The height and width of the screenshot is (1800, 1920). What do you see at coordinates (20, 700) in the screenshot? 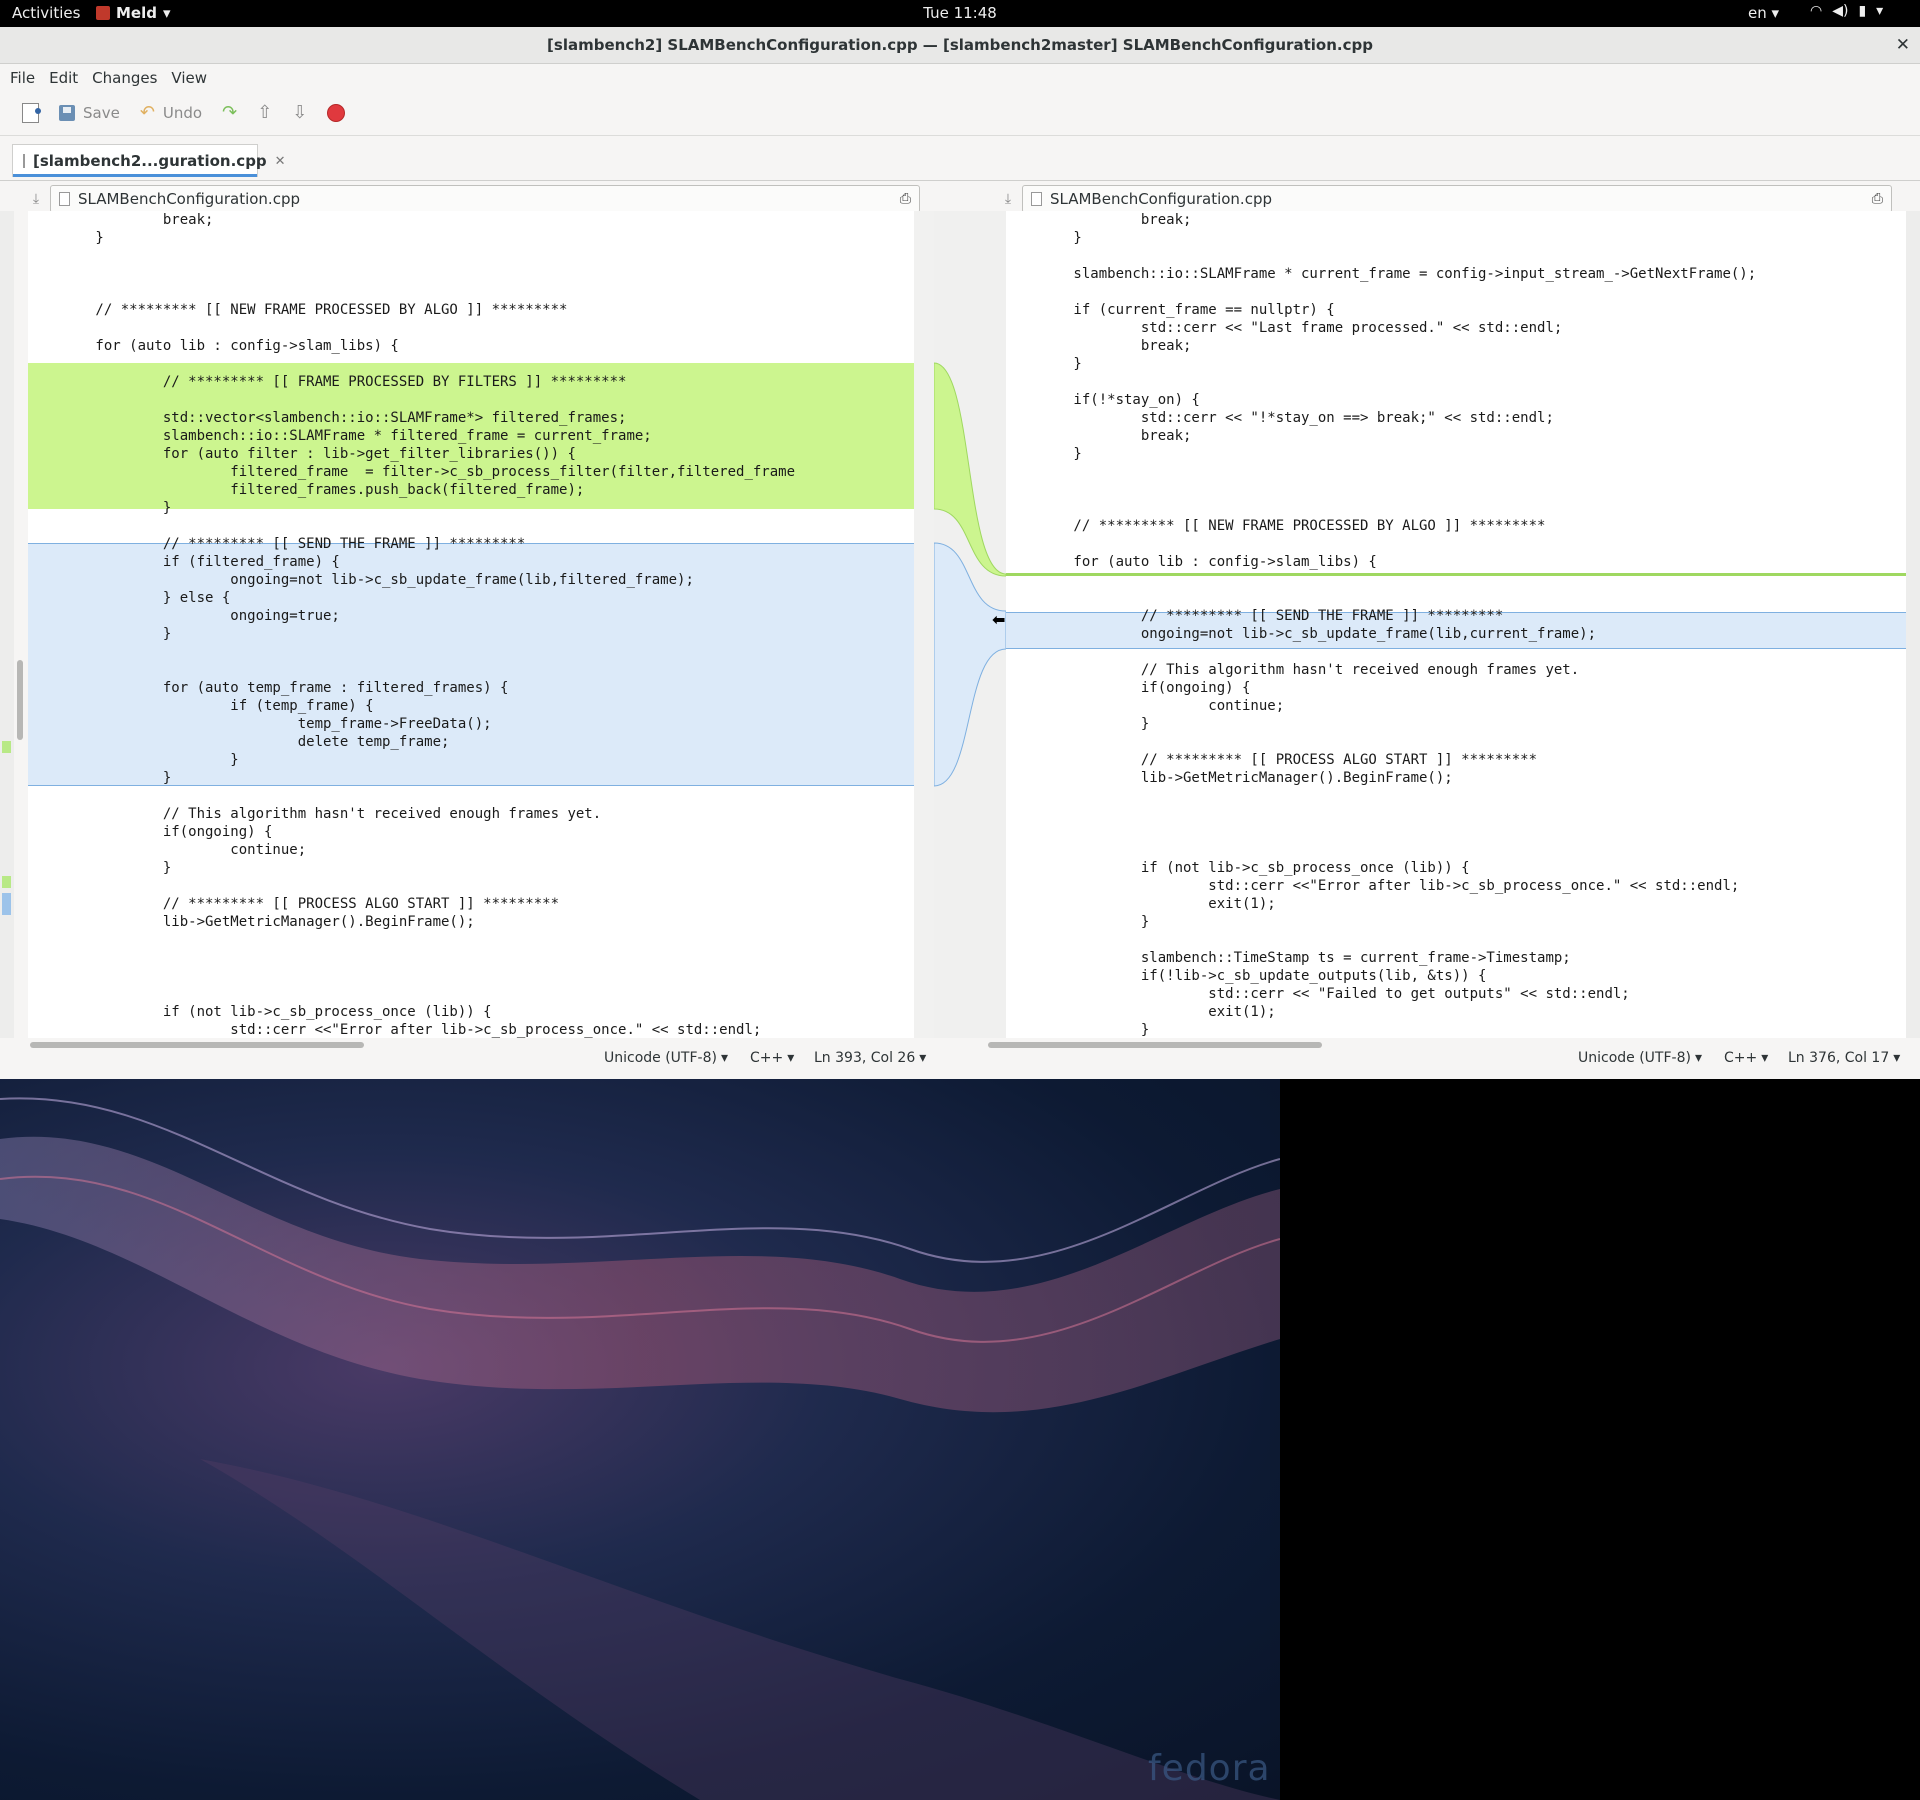
I see `left-vertical-scrollbar` at bounding box center [20, 700].